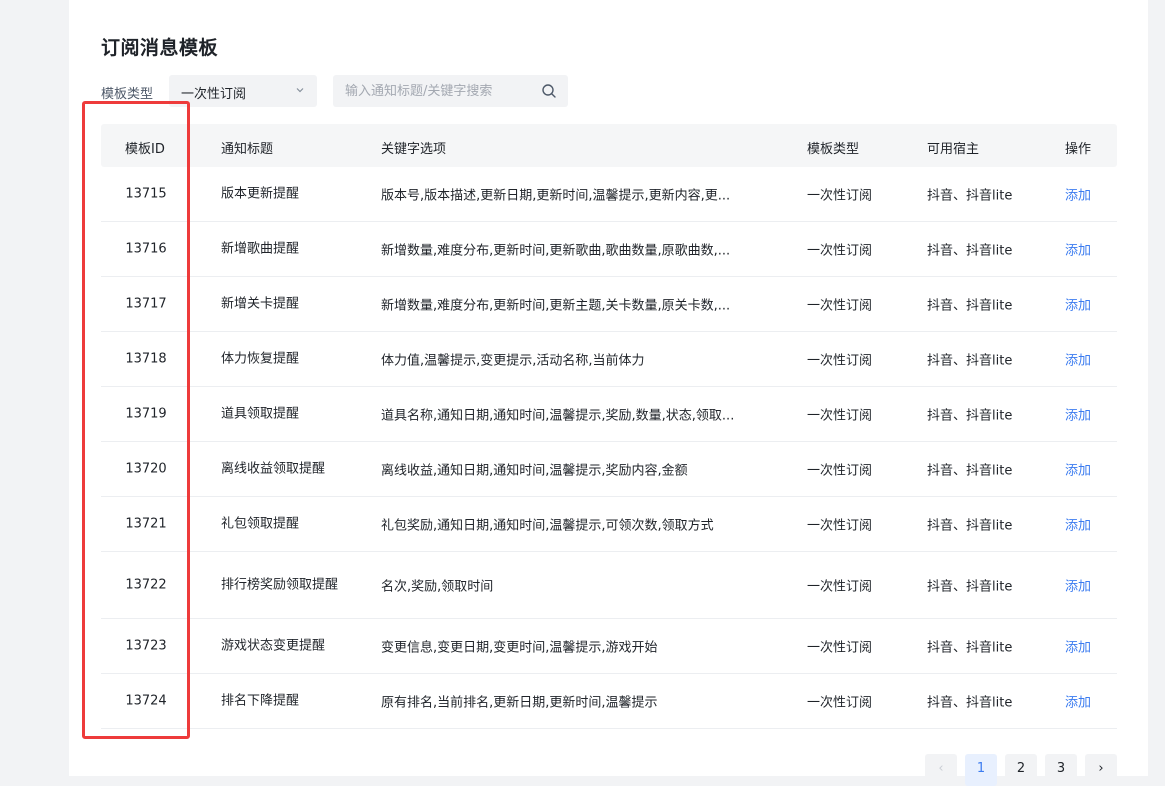  I want to click on pagination-page-1: 1, so click(981, 770).